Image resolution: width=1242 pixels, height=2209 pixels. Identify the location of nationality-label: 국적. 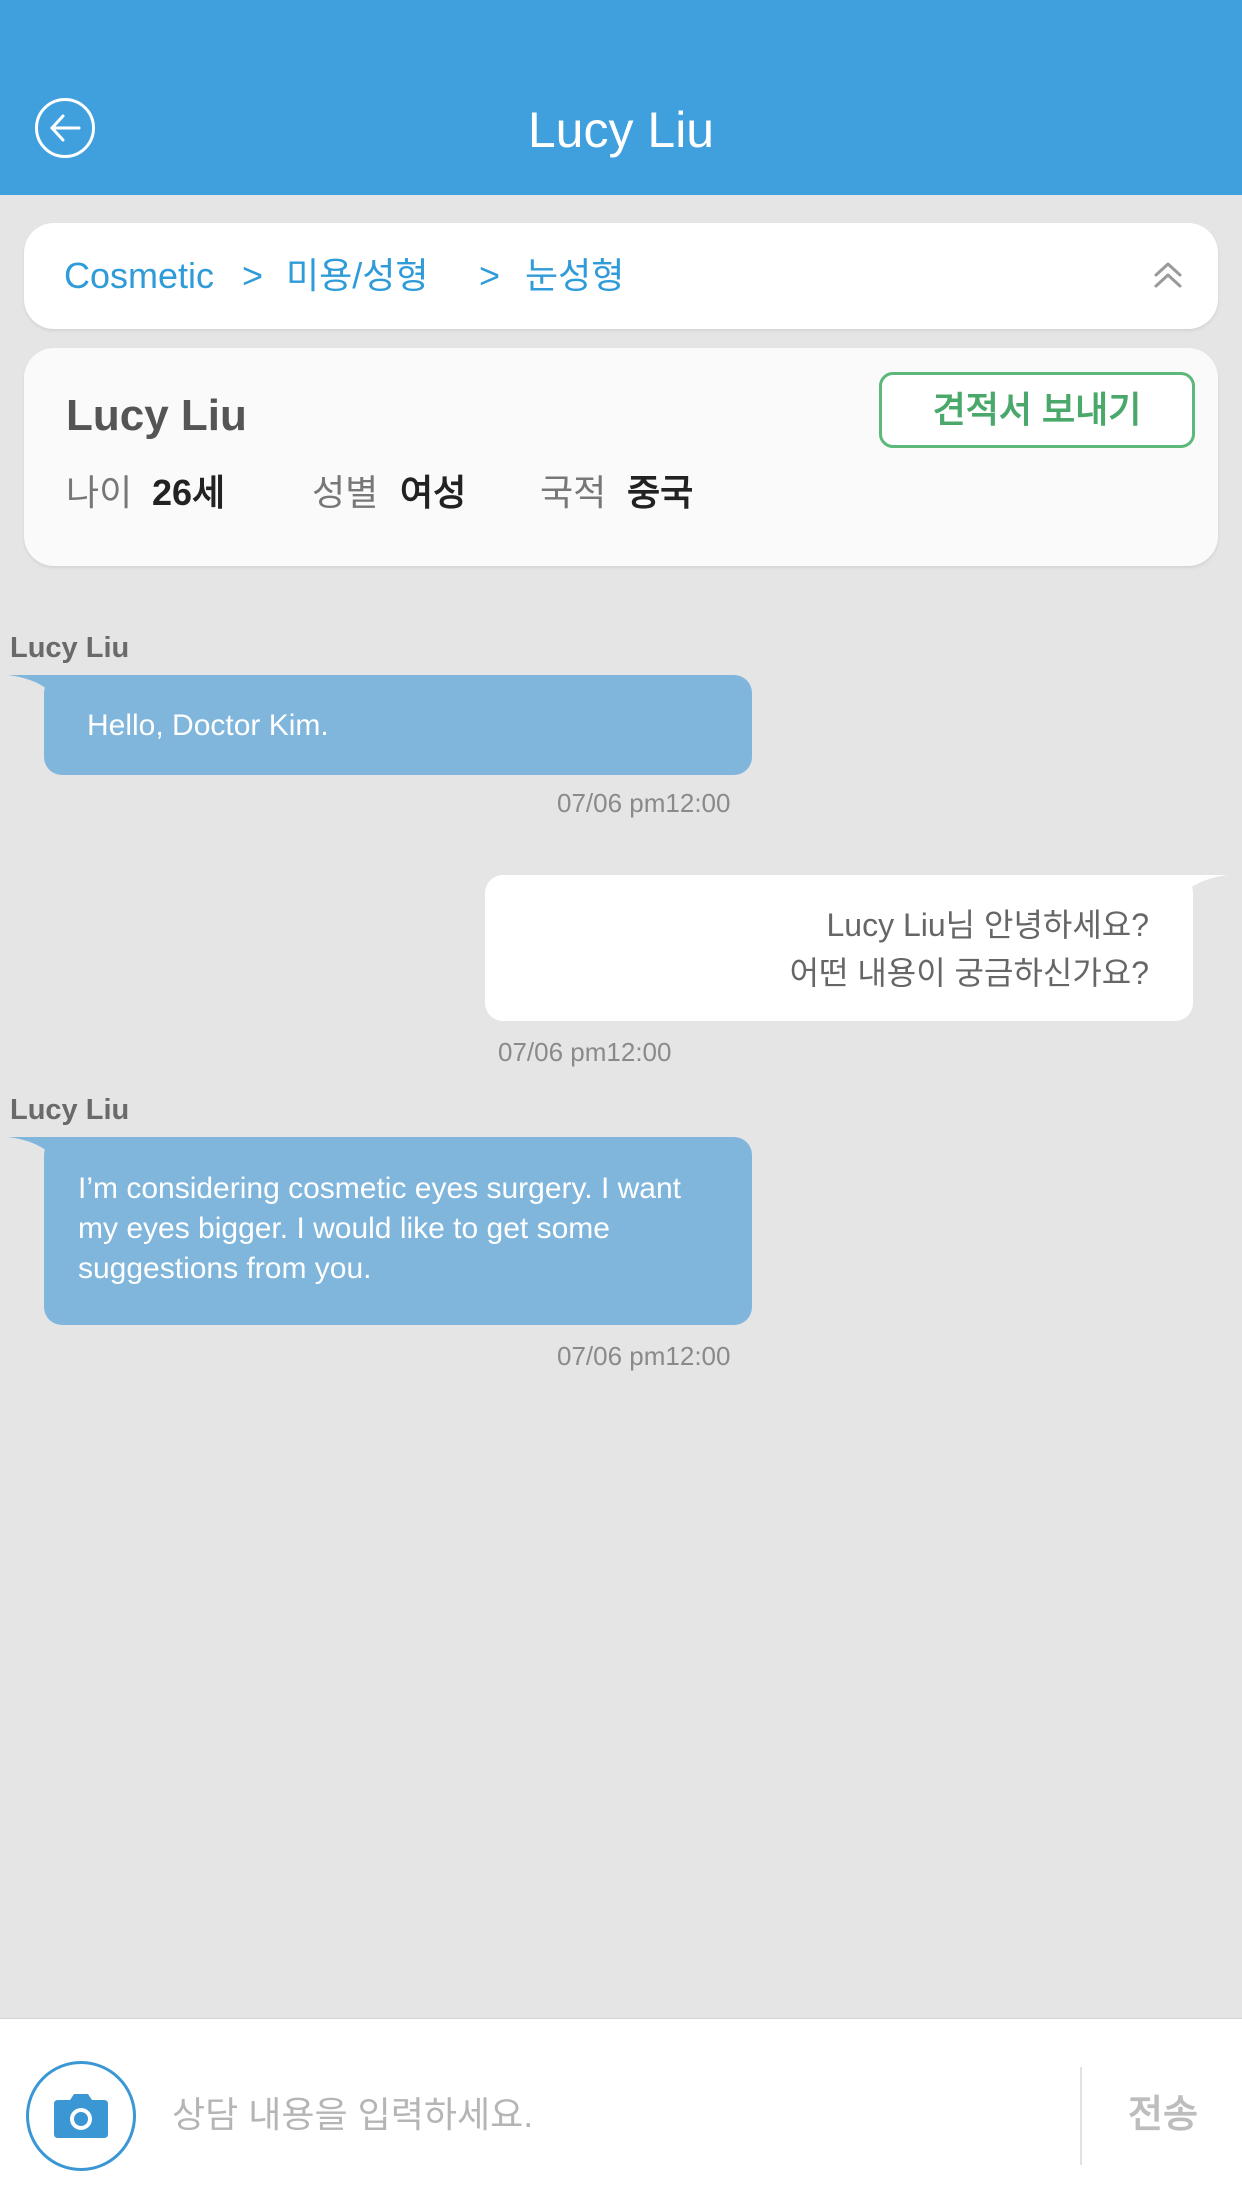
(573, 492).